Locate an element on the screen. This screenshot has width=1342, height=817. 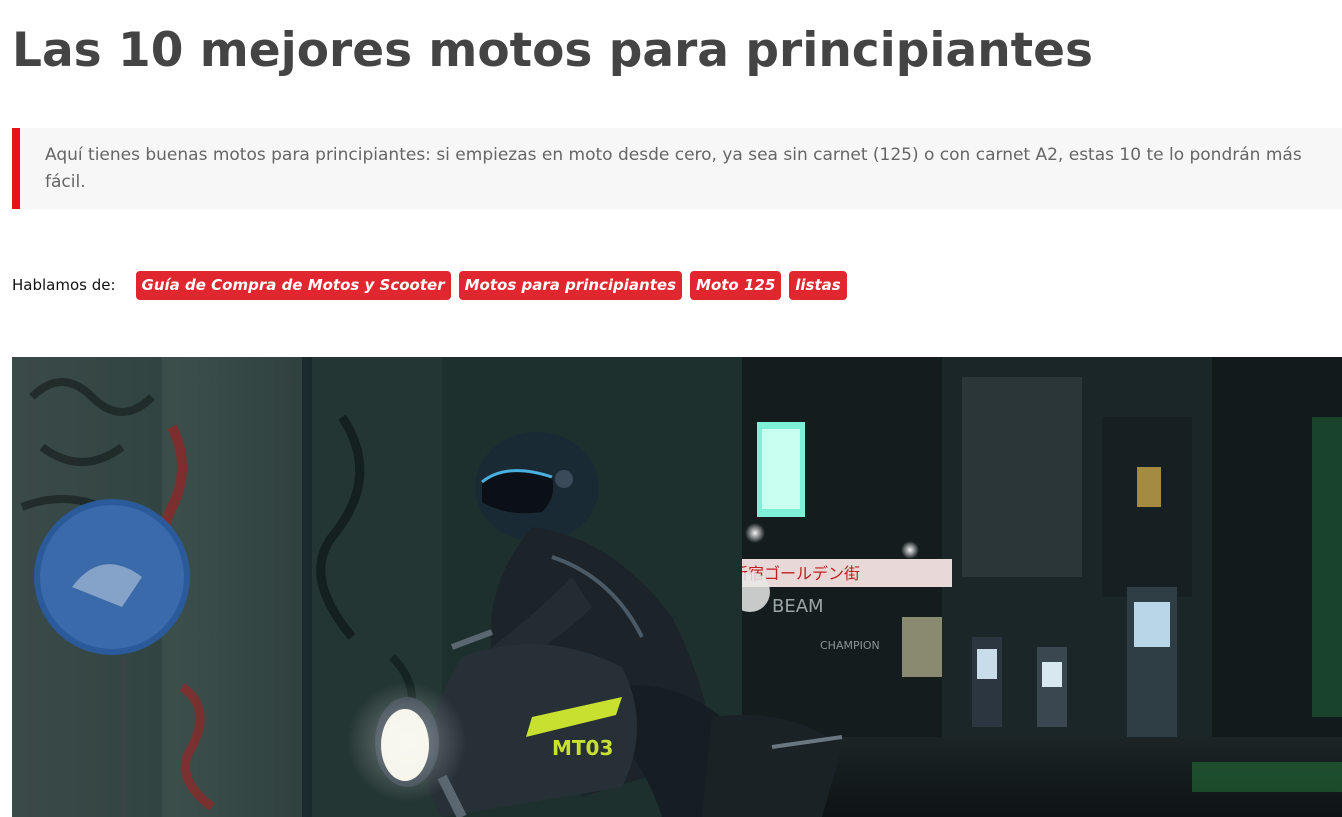
tag-guia-compra: Guía de Compra de Motos y Scooter is located at coordinates (293, 285).